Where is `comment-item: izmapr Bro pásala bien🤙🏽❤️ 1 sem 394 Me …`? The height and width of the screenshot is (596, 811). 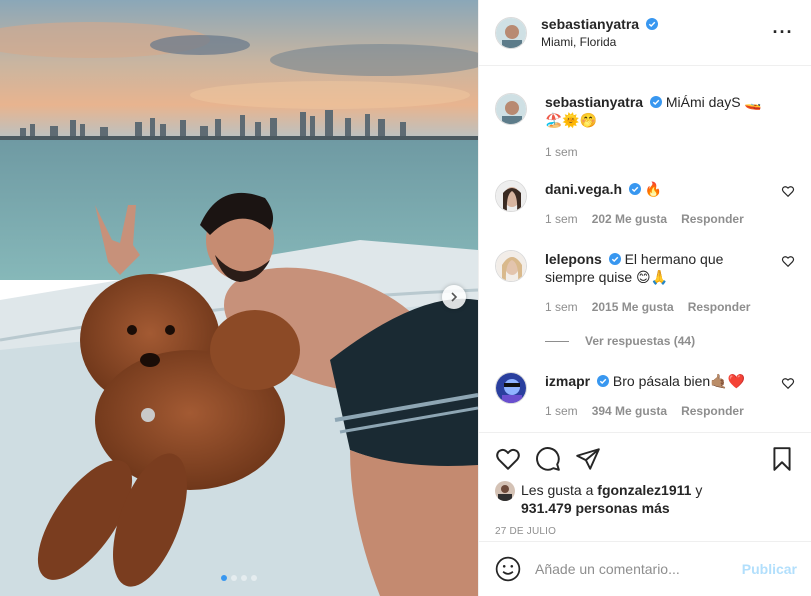
comment-item: izmapr Bro pásala bien🤙🏽❤️ 1 sem 394 Me … is located at coordinates (645, 396).